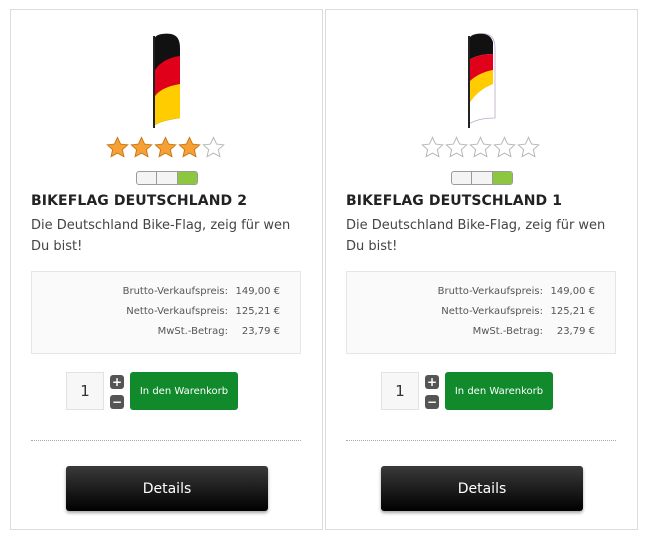 This screenshot has height=541, width=648. Describe the element at coordinates (139, 201) in the screenshot. I see `product-title: BIKEFLAG DEUTSCHLAND 2` at that location.